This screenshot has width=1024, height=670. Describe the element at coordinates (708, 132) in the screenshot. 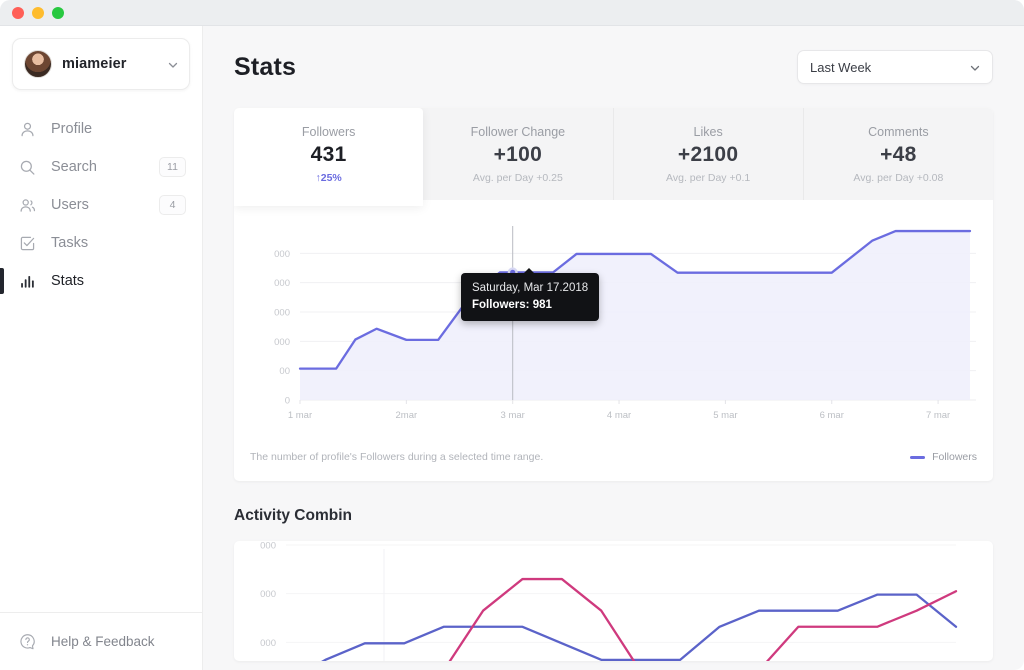

I see `kpi-label: Likes` at that location.